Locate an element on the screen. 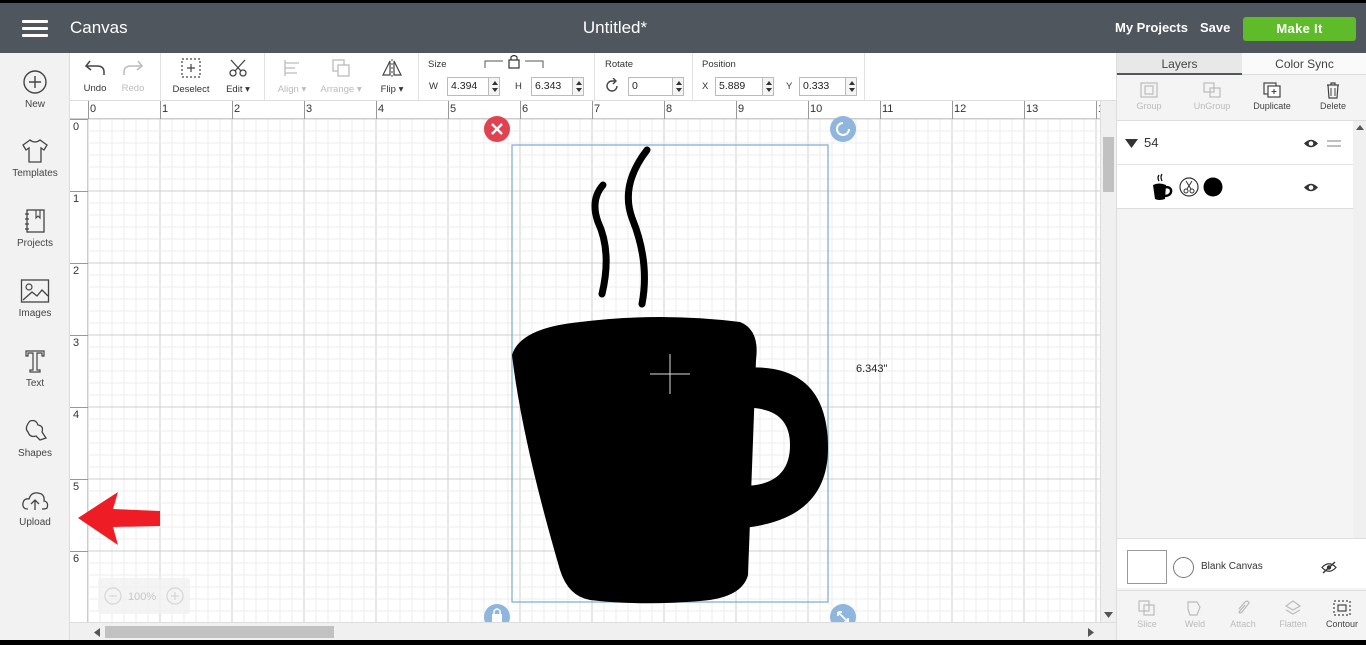 Image resolution: width=1366 pixels, height=645 pixels. duplicate-button: Duplicate is located at coordinates (1272, 96).